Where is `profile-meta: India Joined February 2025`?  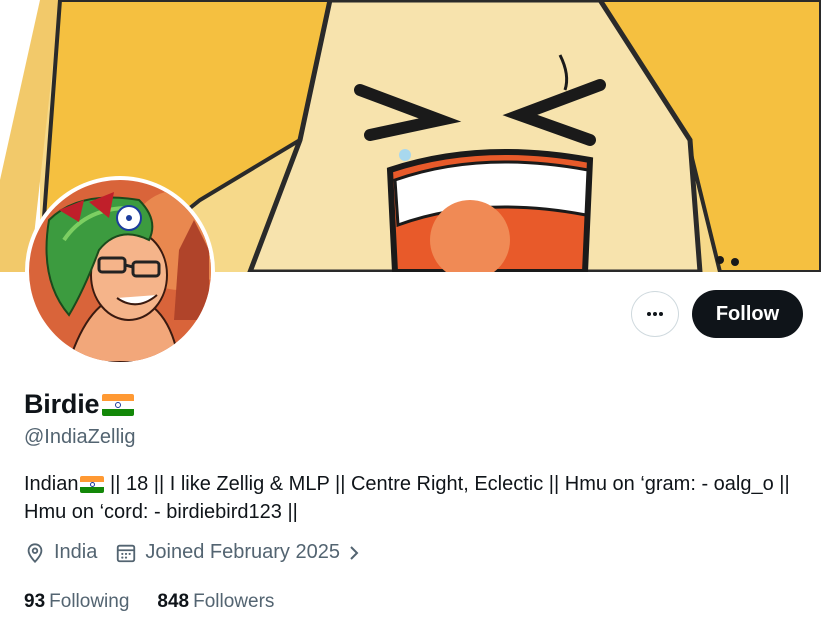
profile-meta: India Joined February 2025 is located at coordinates (202, 552).